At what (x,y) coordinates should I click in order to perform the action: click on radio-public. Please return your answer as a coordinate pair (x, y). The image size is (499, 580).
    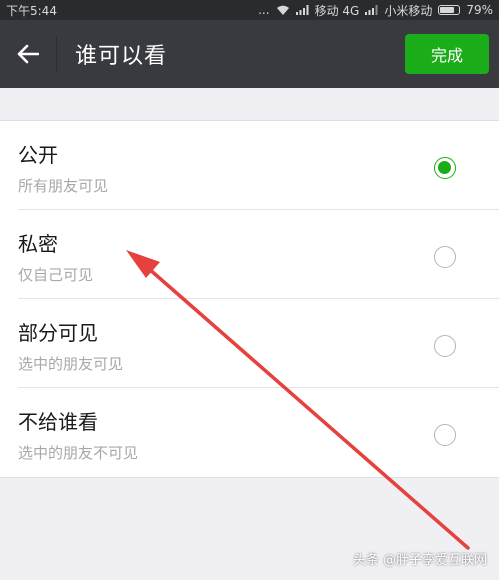
    Looking at the image, I should click on (445, 168).